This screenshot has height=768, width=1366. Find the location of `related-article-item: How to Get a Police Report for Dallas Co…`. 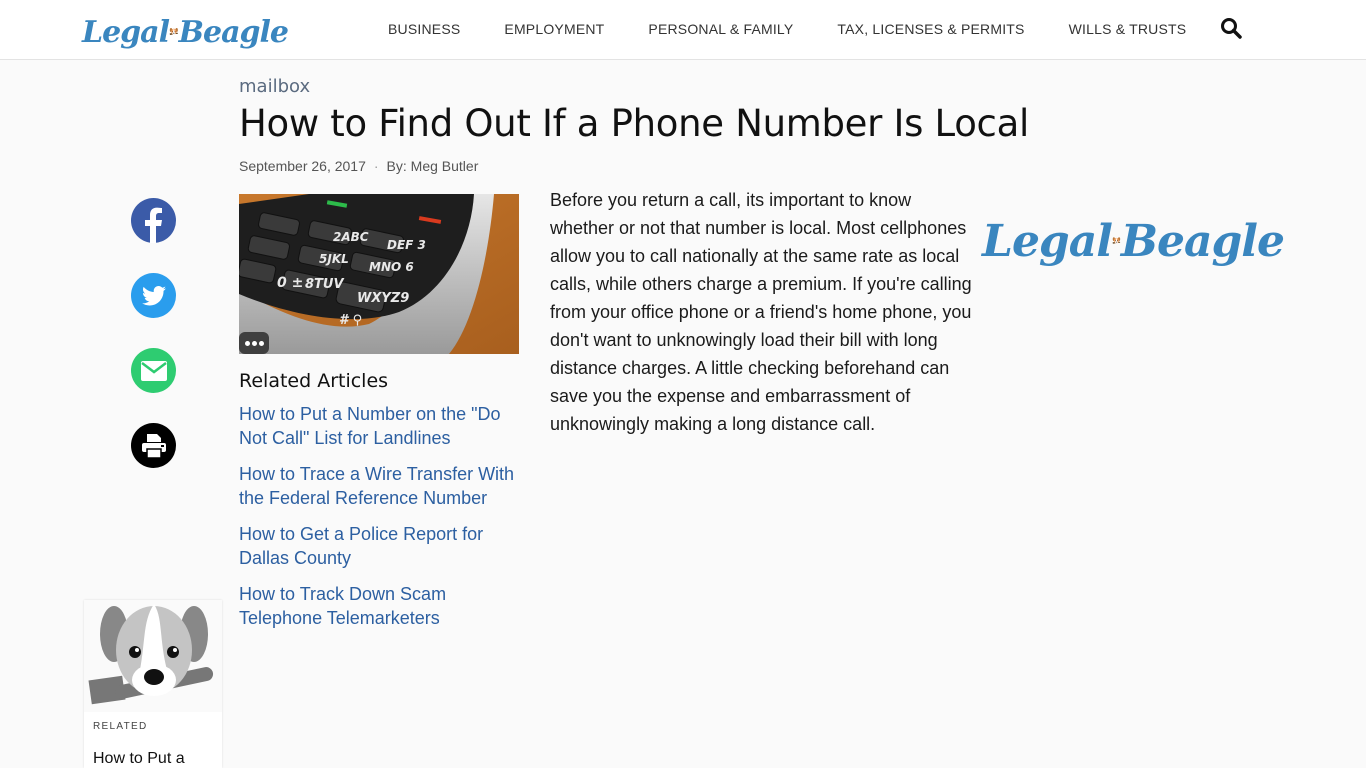

related-article-item: How to Get a Police Report for Dallas Co… is located at coordinates (381, 546).